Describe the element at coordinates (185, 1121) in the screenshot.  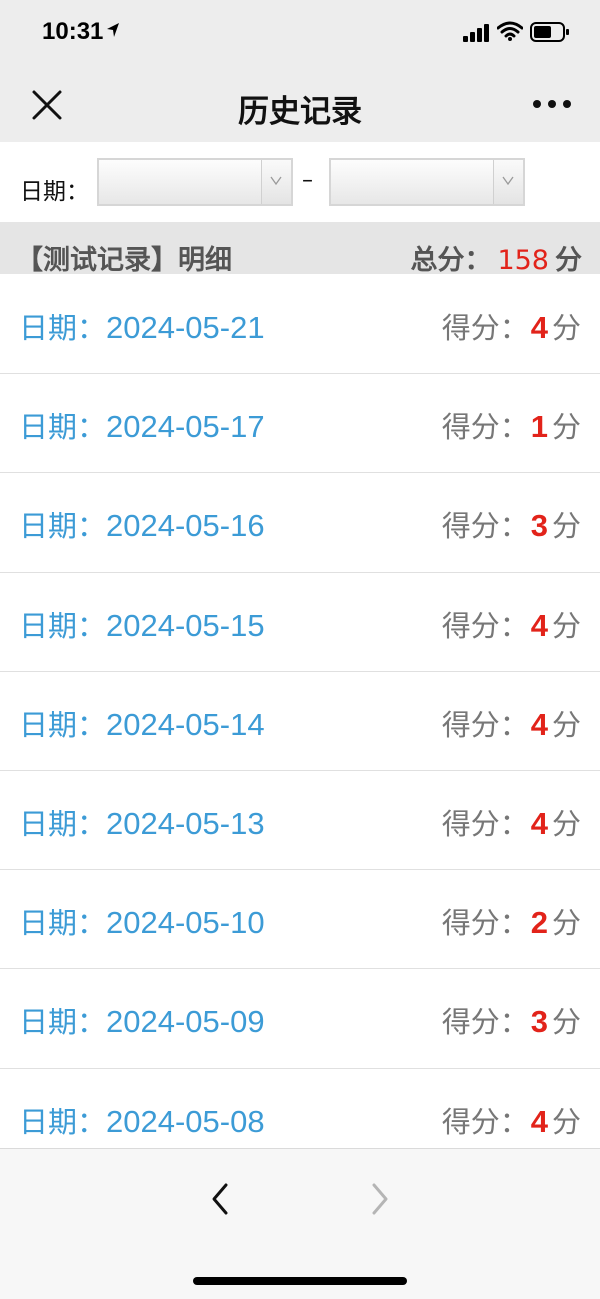
I see `record-date-value: 2024-05-08` at that location.